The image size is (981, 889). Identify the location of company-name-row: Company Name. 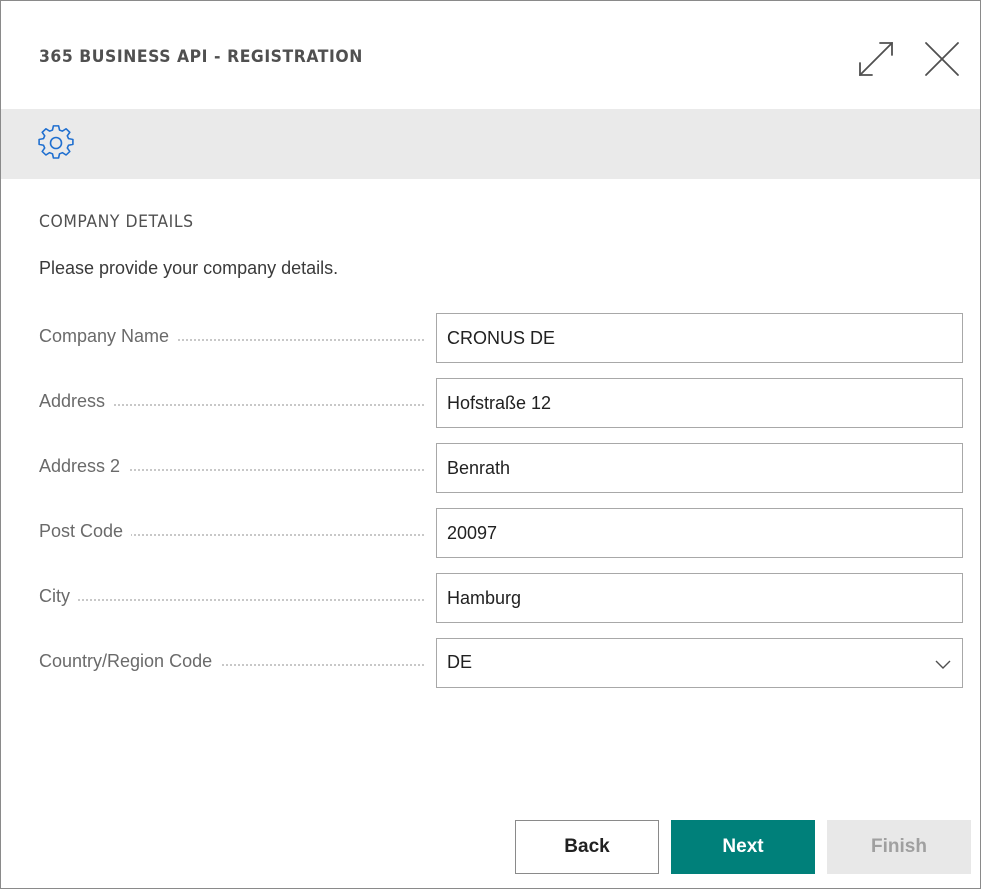
(501, 338).